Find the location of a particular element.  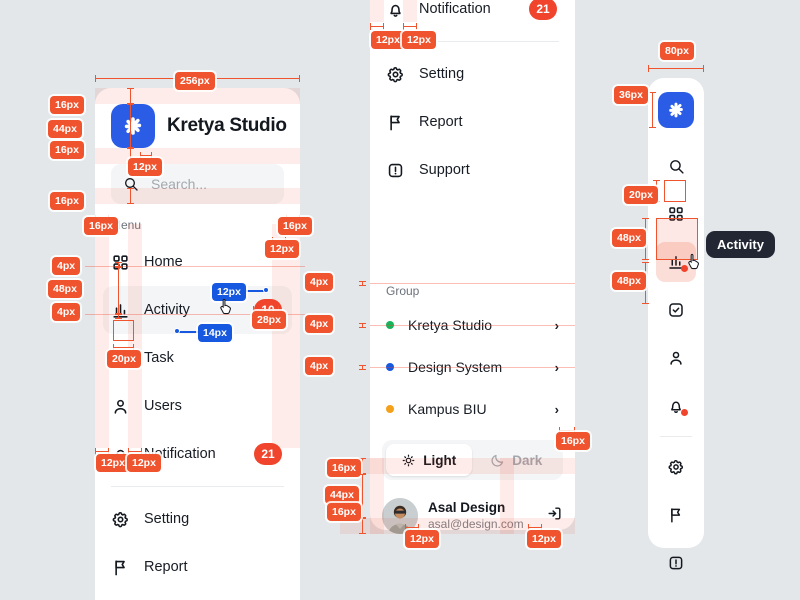

mid-item-notification: Notification 21 is located at coordinates (472, 16).